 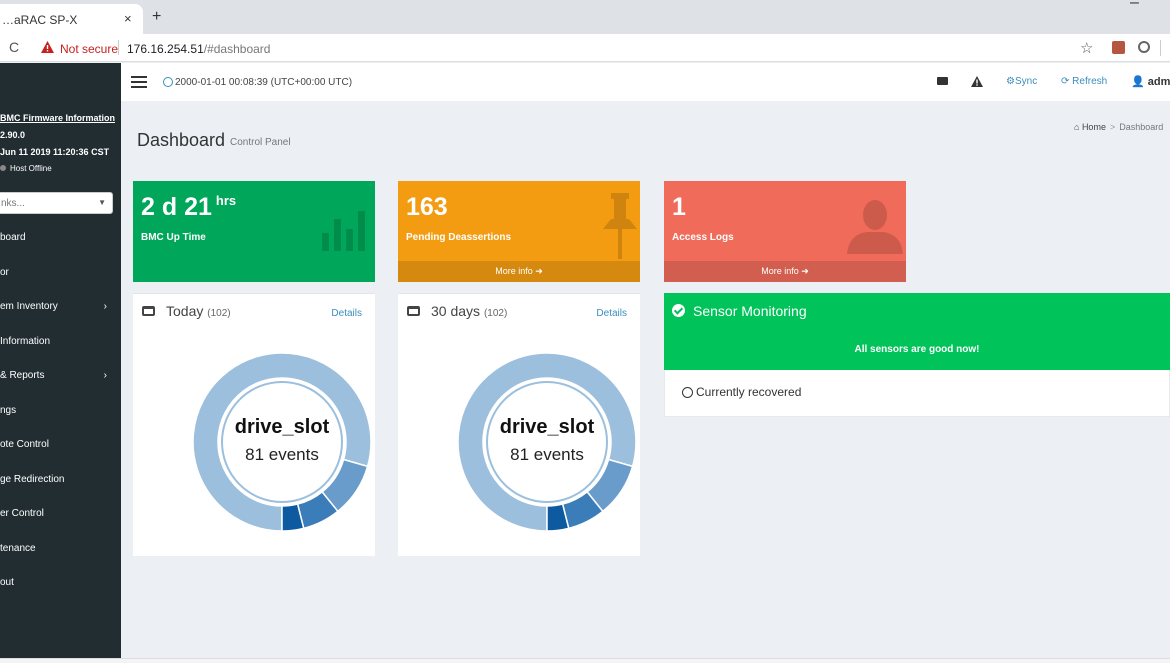 I want to click on sidebar-item-label: tenance, so click(x=18, y=548).